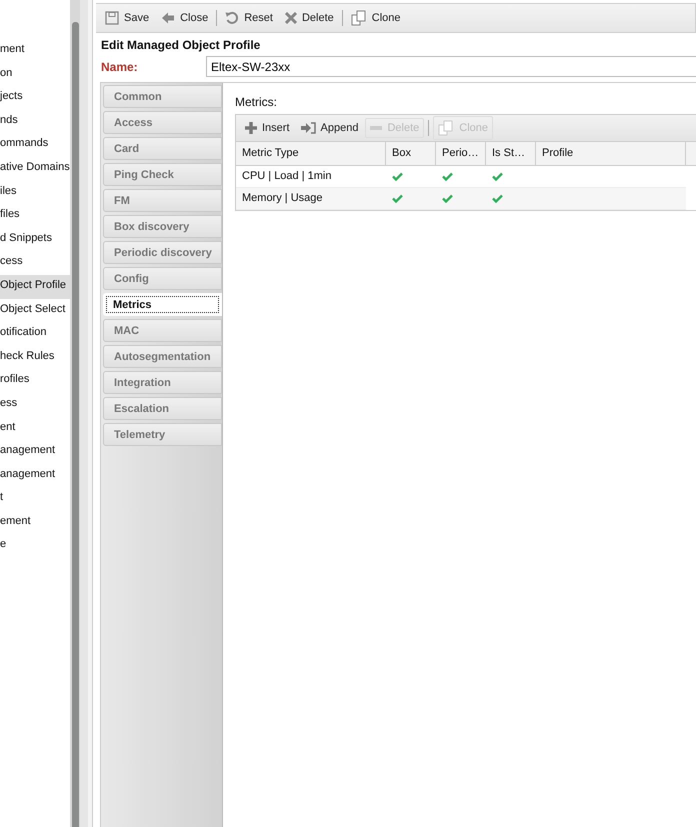 The width and height of the screenshot is (696, 827). I want to click on arrow-into-bracket-icon, so click(308, 128).